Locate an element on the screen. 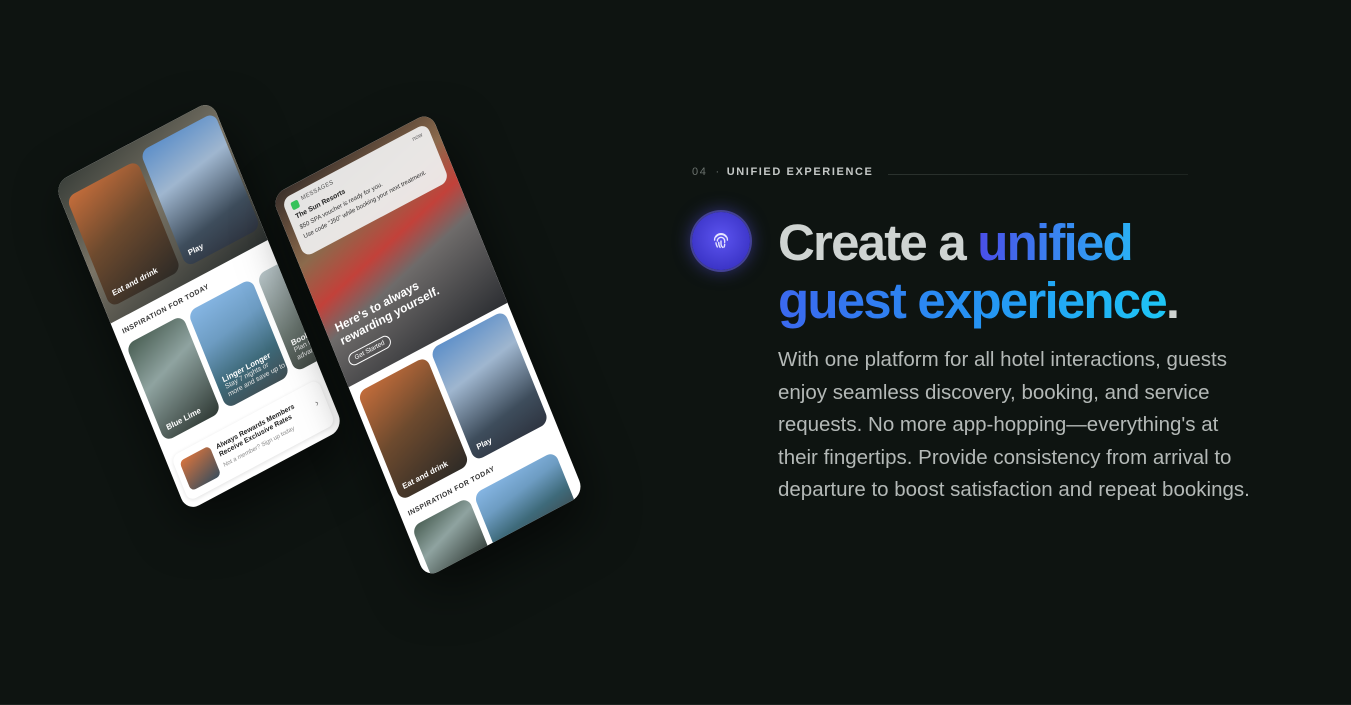 The width and height of the screenshot is (1351, 705). feature-badge is located at coordinates (721, 241).